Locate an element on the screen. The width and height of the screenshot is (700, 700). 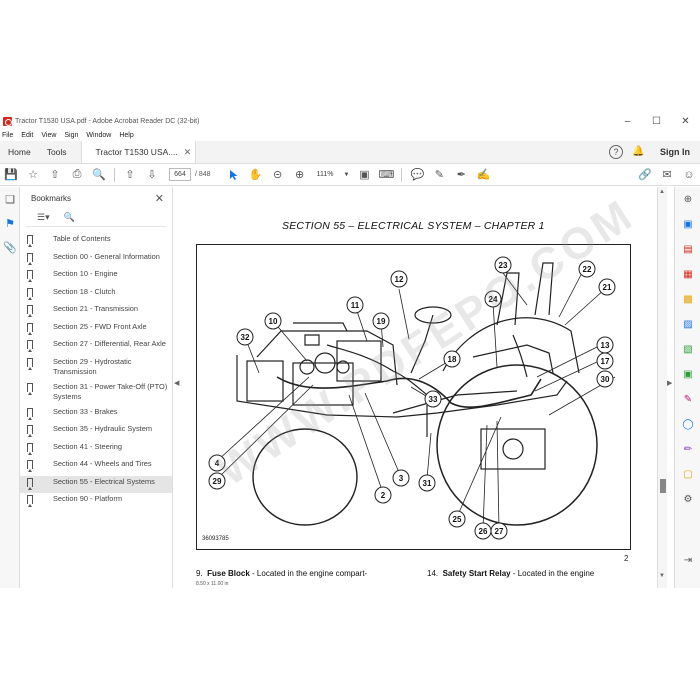
highlight-pen-icon: ✎ is located at coordinates (439, 175).